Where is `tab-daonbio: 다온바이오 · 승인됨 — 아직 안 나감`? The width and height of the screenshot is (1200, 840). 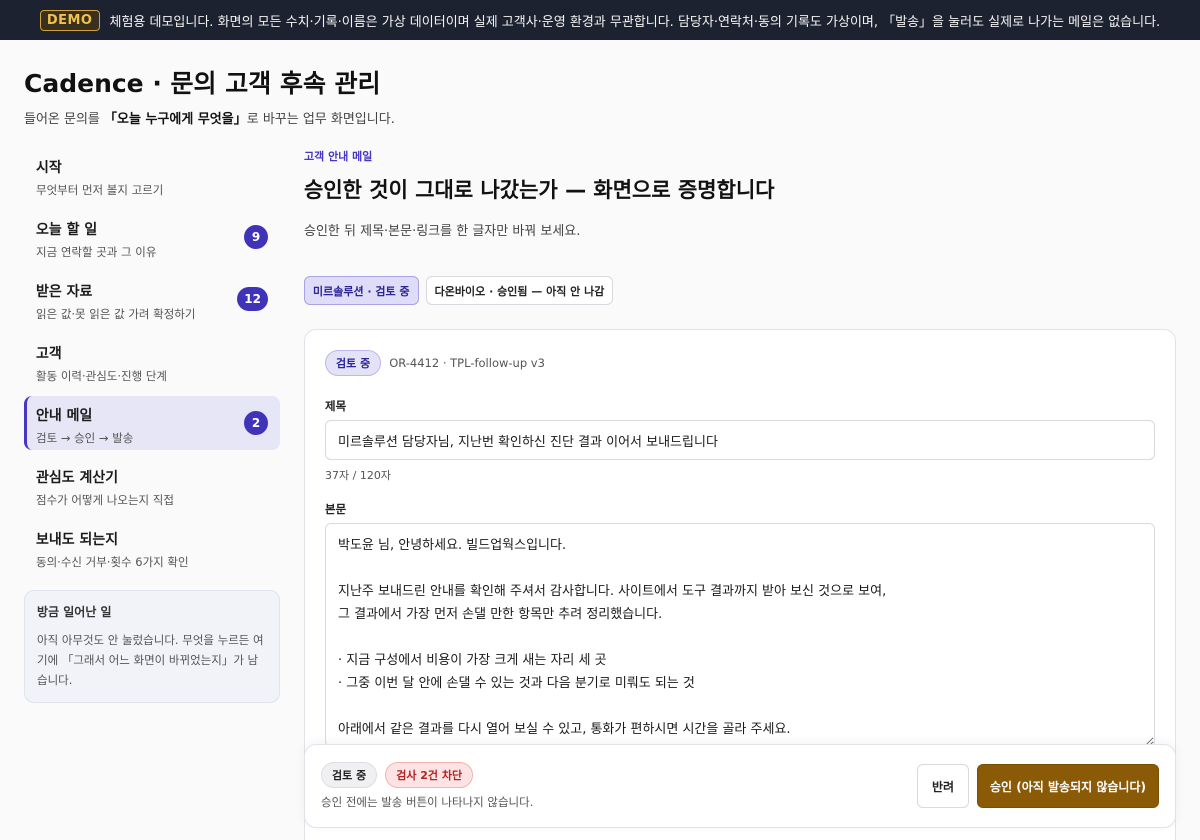 tab-daonbio: 다온바이오 · 승인됨 — 아직 안 나감 is located at coordinates (519, 290).